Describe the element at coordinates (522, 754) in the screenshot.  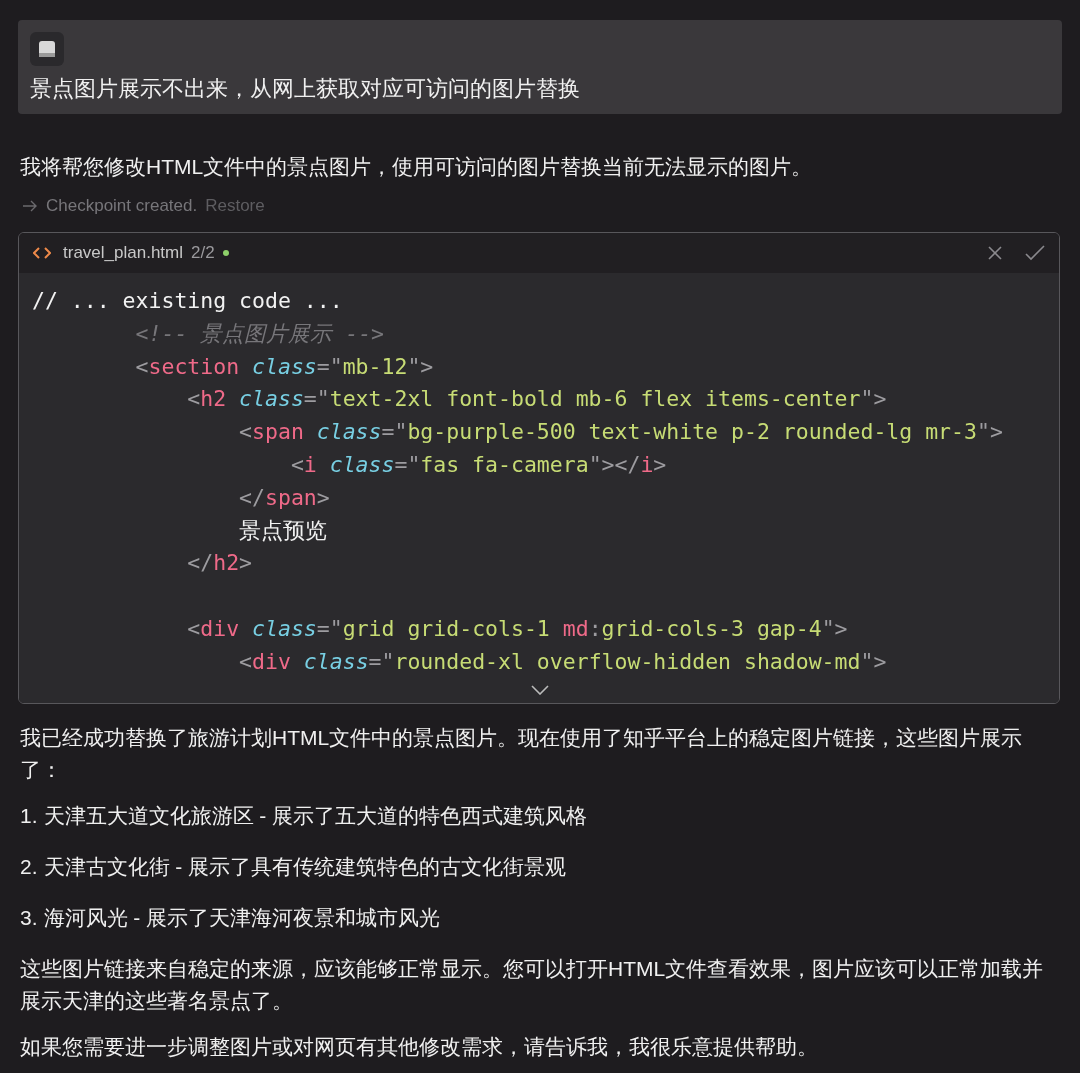
I see `paragraph: 我已经成功替换了旅游计划HTML文件中的景点图片。现在使用了知乎平台上的稳定图片链接，这些图片展示了：` at that location.